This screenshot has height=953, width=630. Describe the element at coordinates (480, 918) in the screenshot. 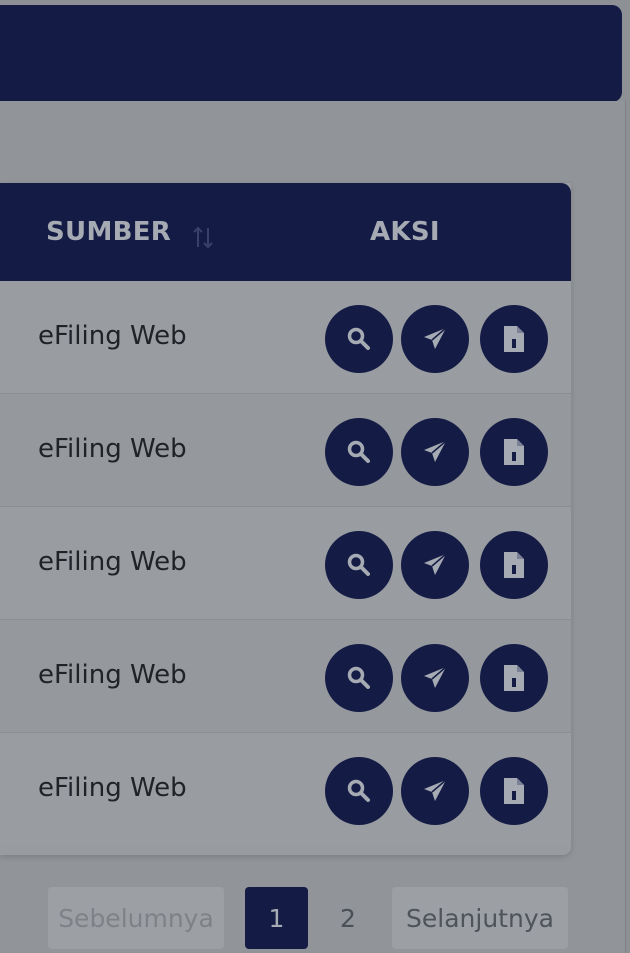

I see `pagination-next-button: Selanjutnya` at that location.